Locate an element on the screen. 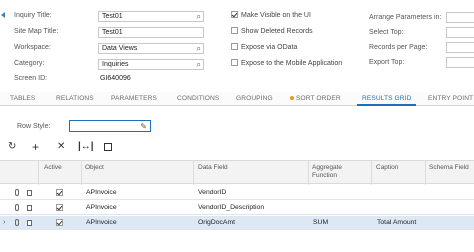  screen-id-label: Screen ID: is located at coordinates (31, 78).